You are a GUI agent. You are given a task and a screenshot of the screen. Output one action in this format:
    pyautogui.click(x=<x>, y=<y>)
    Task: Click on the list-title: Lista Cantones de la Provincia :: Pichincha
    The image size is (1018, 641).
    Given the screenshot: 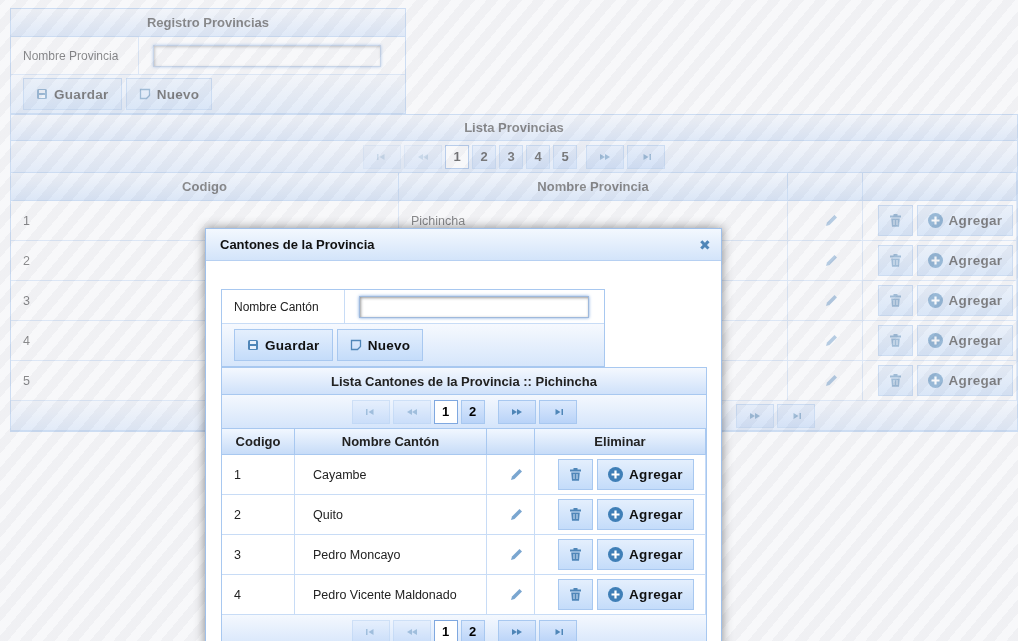 What is the action you would take?
    pyautogui.click(x=464, y=381)
    